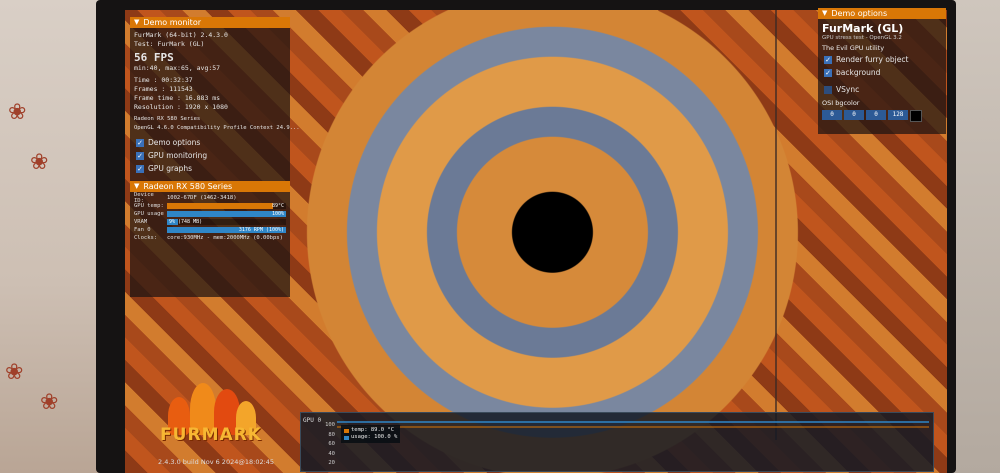 This screenshot has width=1000, height=473. What do you see at coordinates (170, 168) in the screenshot?
I see `checkbox-label: GPU graphs` at bounding box center [170, 168].